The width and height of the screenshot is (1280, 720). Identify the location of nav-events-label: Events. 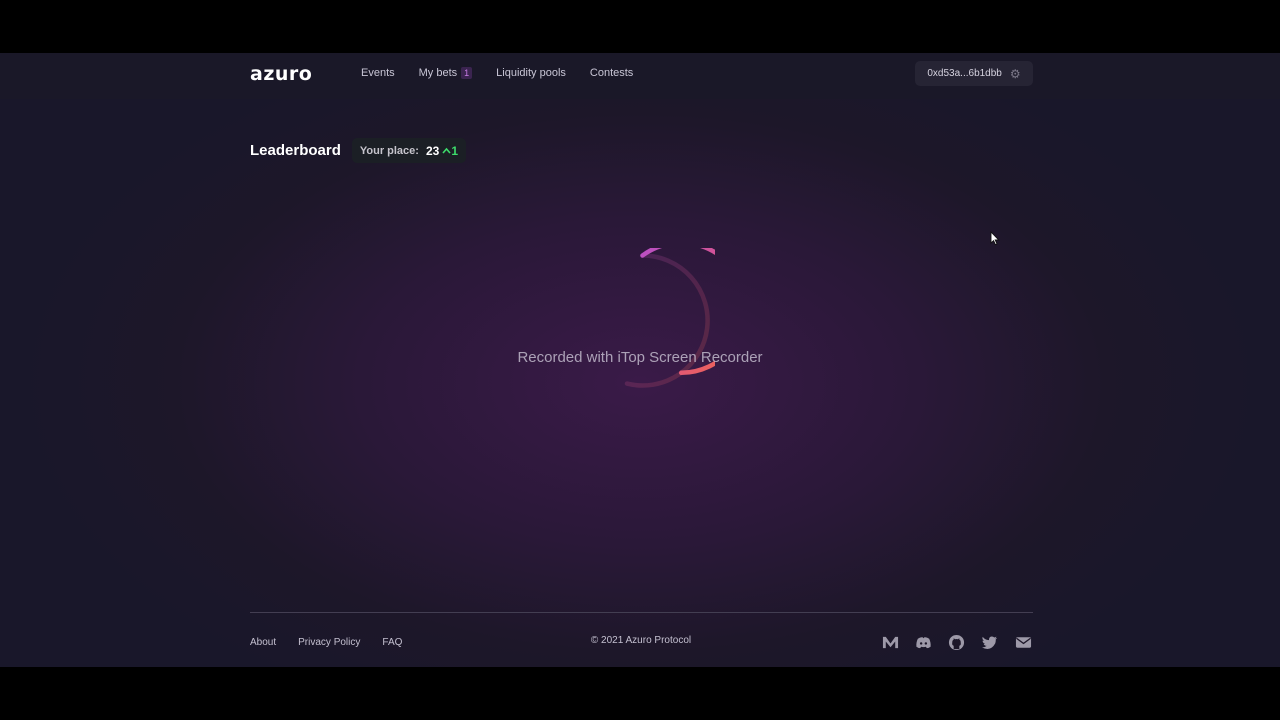
(378, 73).